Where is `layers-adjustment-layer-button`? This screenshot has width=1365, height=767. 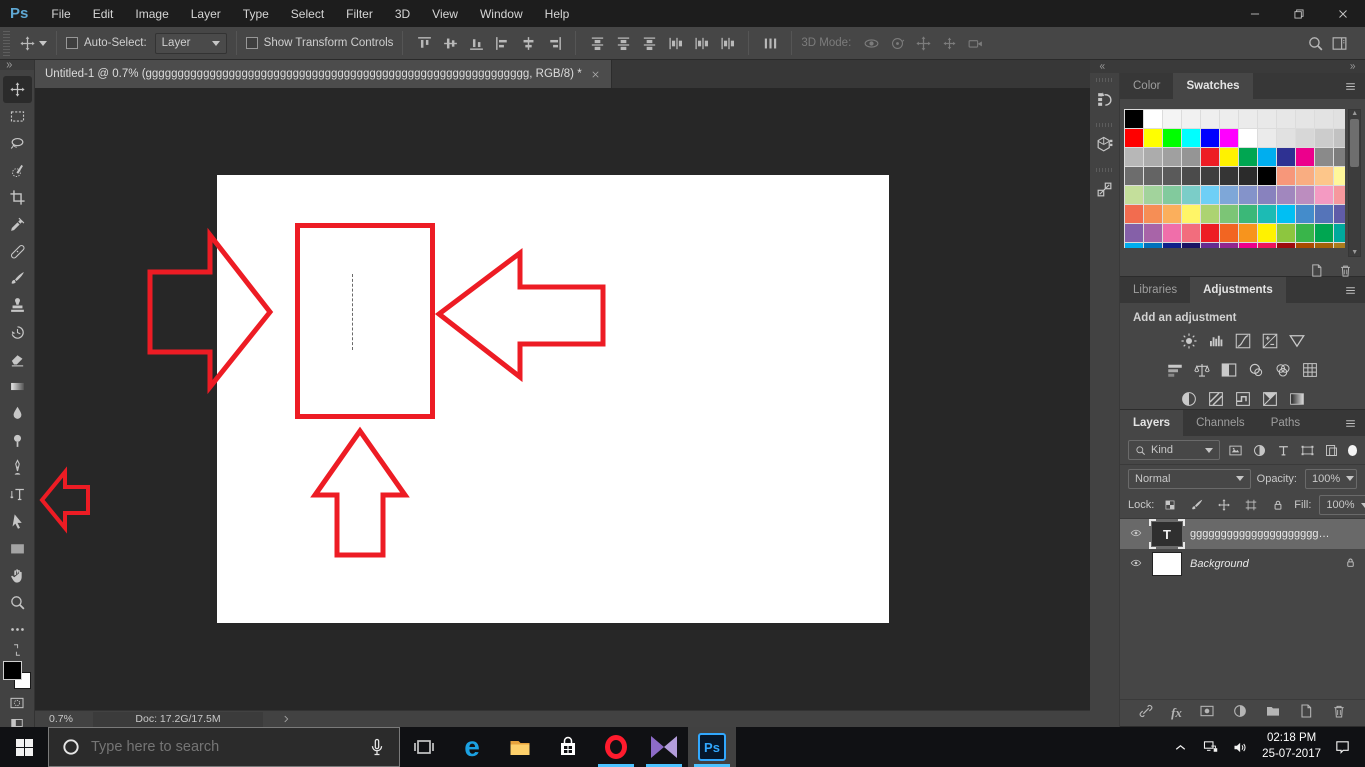
layers-adjustment-layer-button is located at coordinates (1240, 713).